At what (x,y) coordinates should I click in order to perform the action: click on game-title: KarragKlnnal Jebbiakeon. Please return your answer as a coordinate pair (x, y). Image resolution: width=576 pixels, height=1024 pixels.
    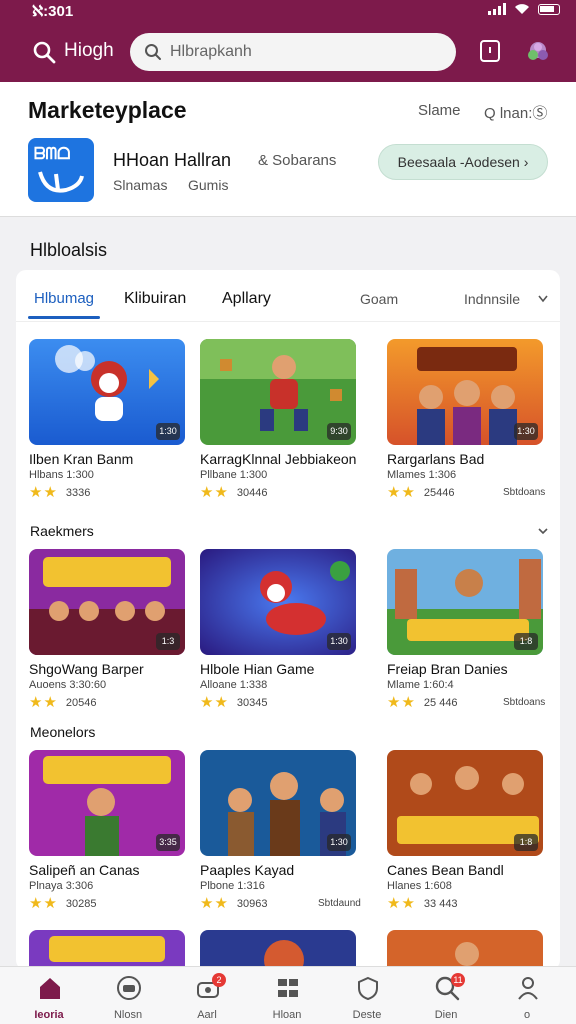
    Looking at the image, I should click on (278, 459).